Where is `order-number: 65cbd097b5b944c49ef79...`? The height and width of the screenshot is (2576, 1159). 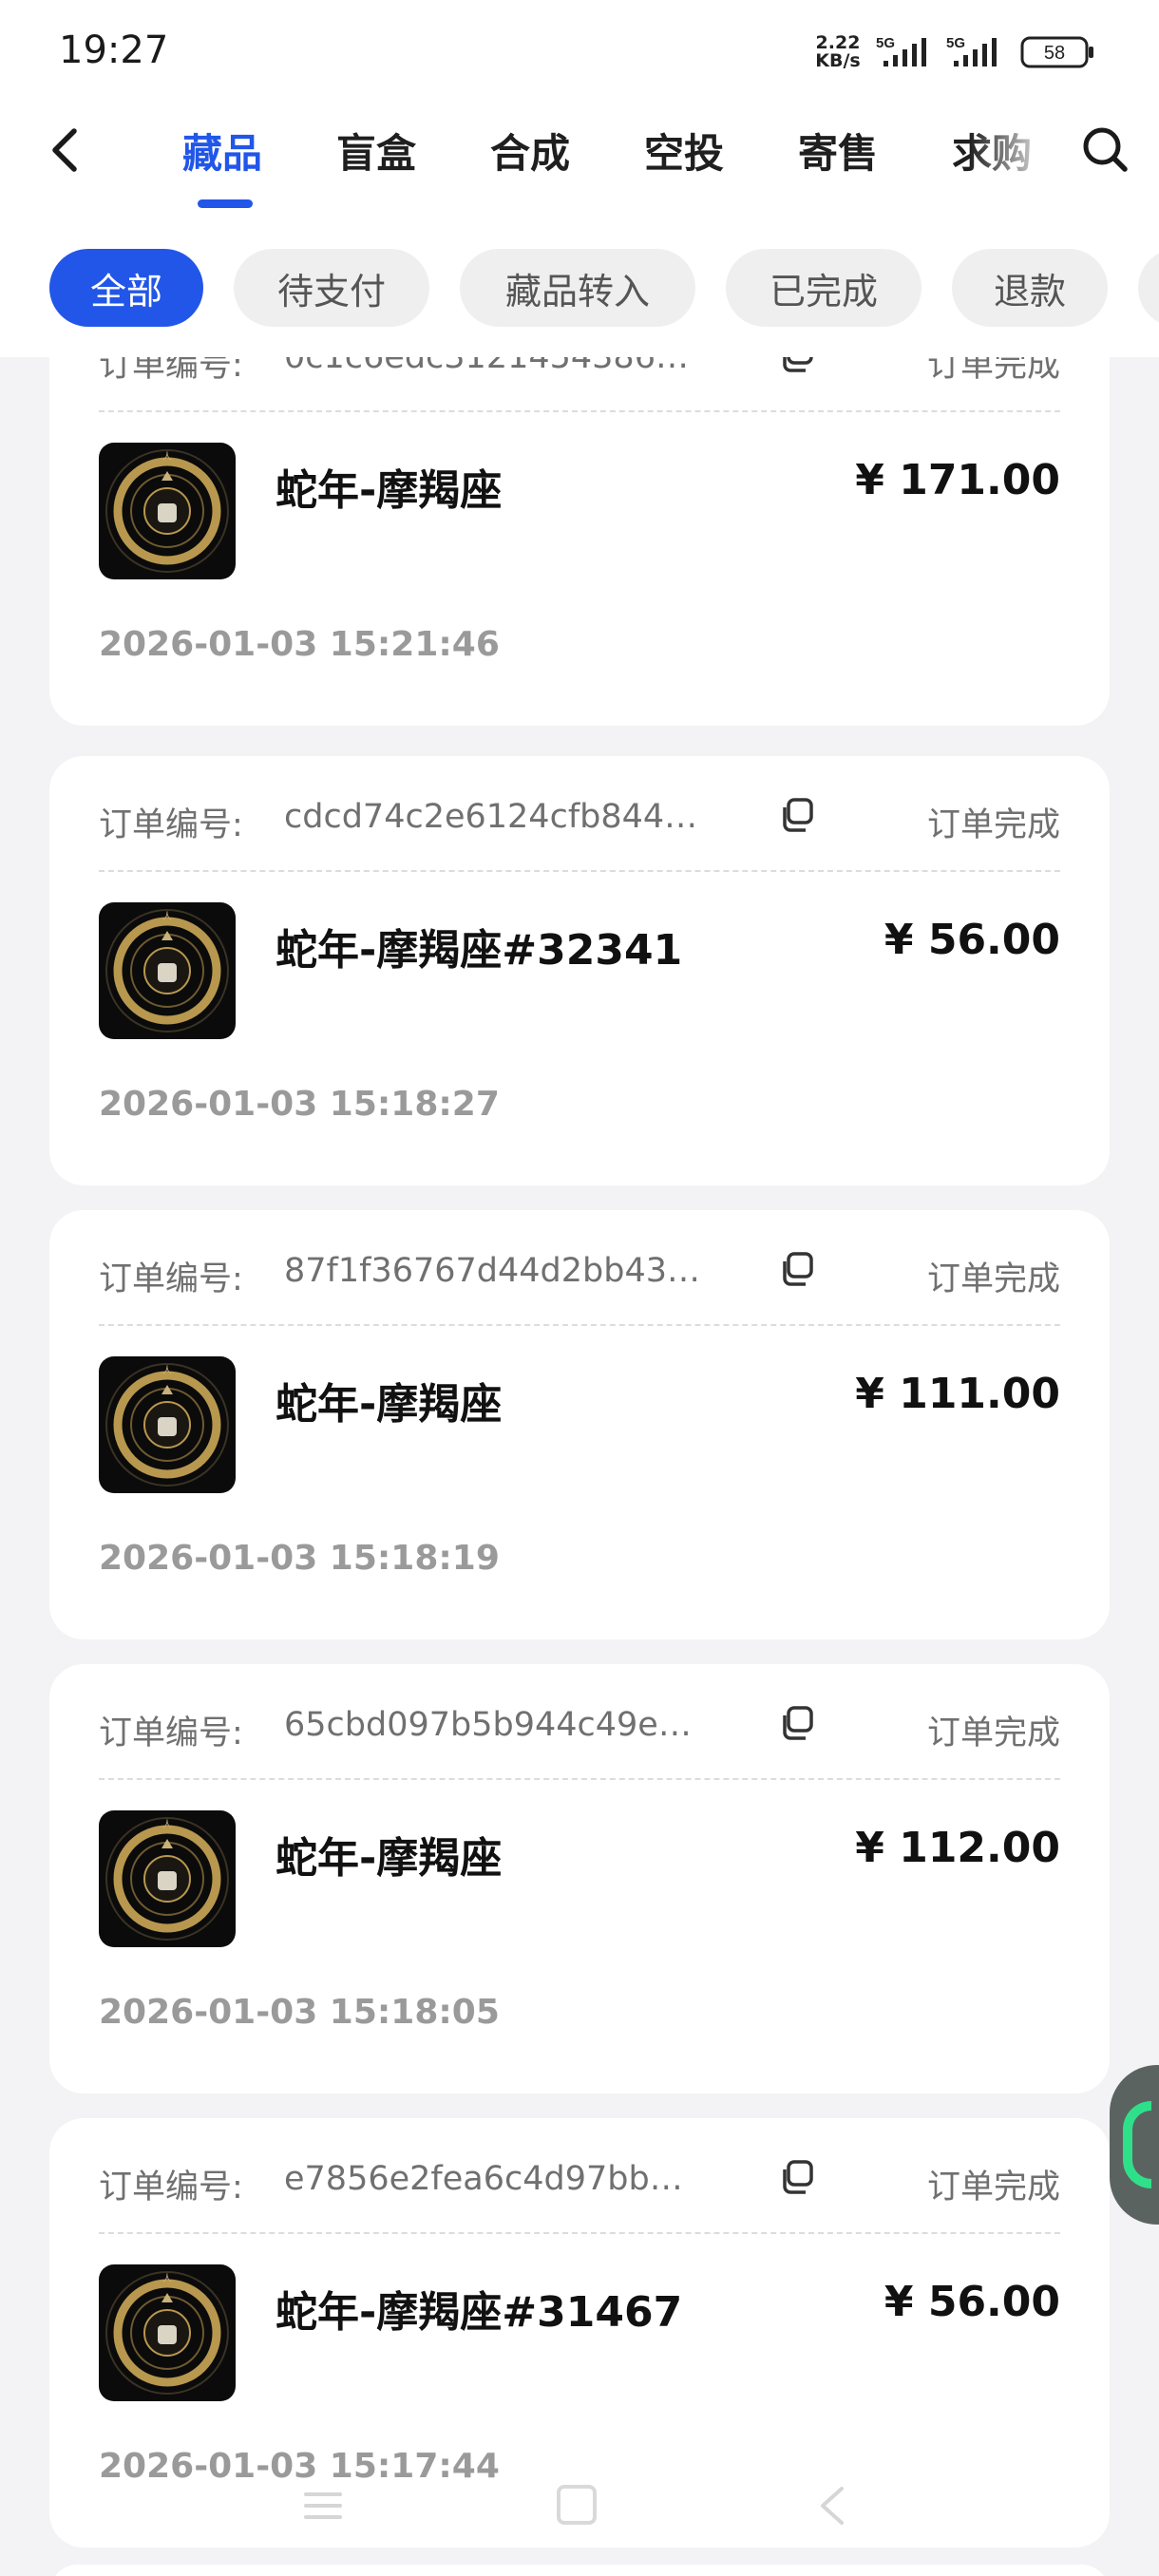
order-number: 65cbd097b5b944c49ef79... is located at coordinates (493, 1725).